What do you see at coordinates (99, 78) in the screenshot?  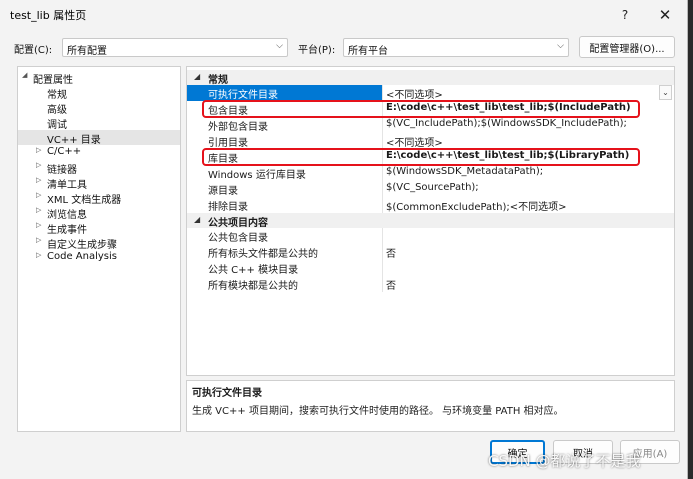 I see `tree-item-config-properties: ◢ 配置属性` at bounding box center [99, 78].